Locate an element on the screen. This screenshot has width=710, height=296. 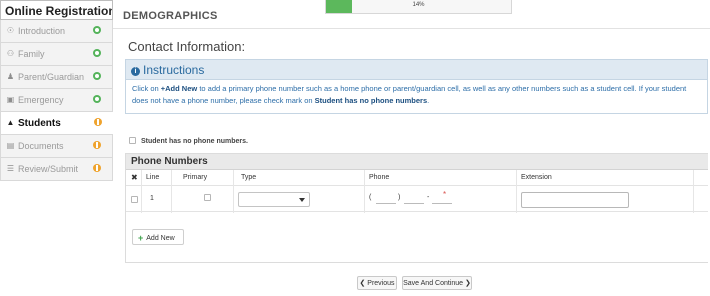
no-phone-checkbox is located at coordinates (132, 140).